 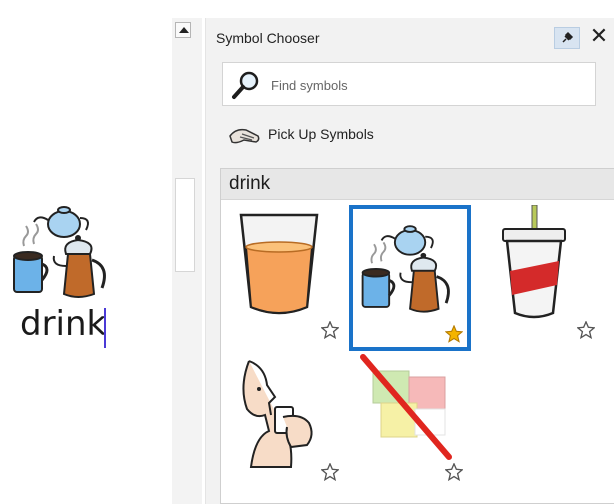 I want to click on person-drinking-icon, so click(x=277, y=414).